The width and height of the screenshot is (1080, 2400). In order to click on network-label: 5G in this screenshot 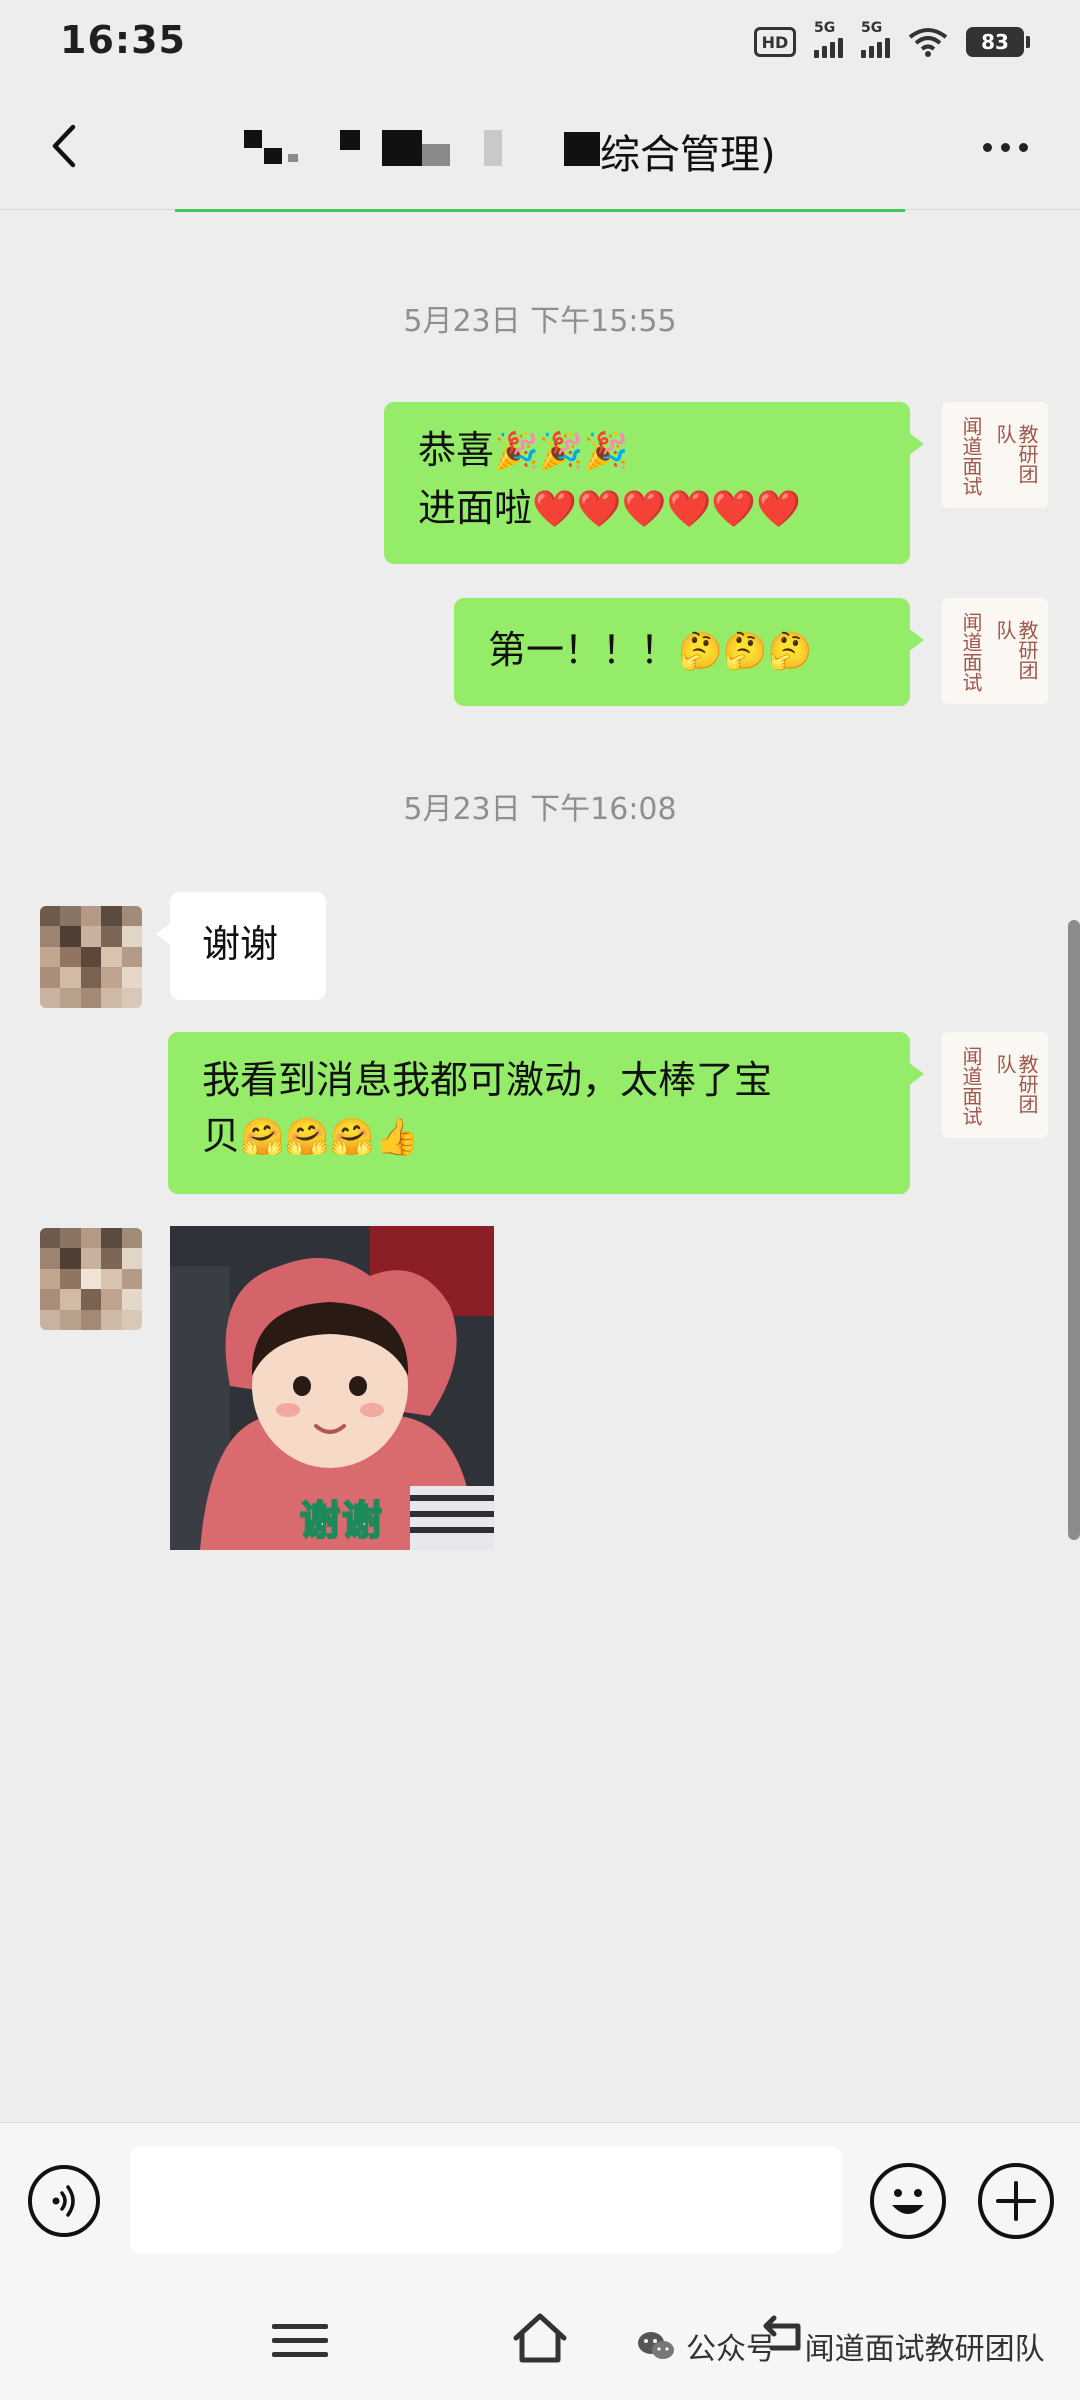, I will do `click(825, 28)`.